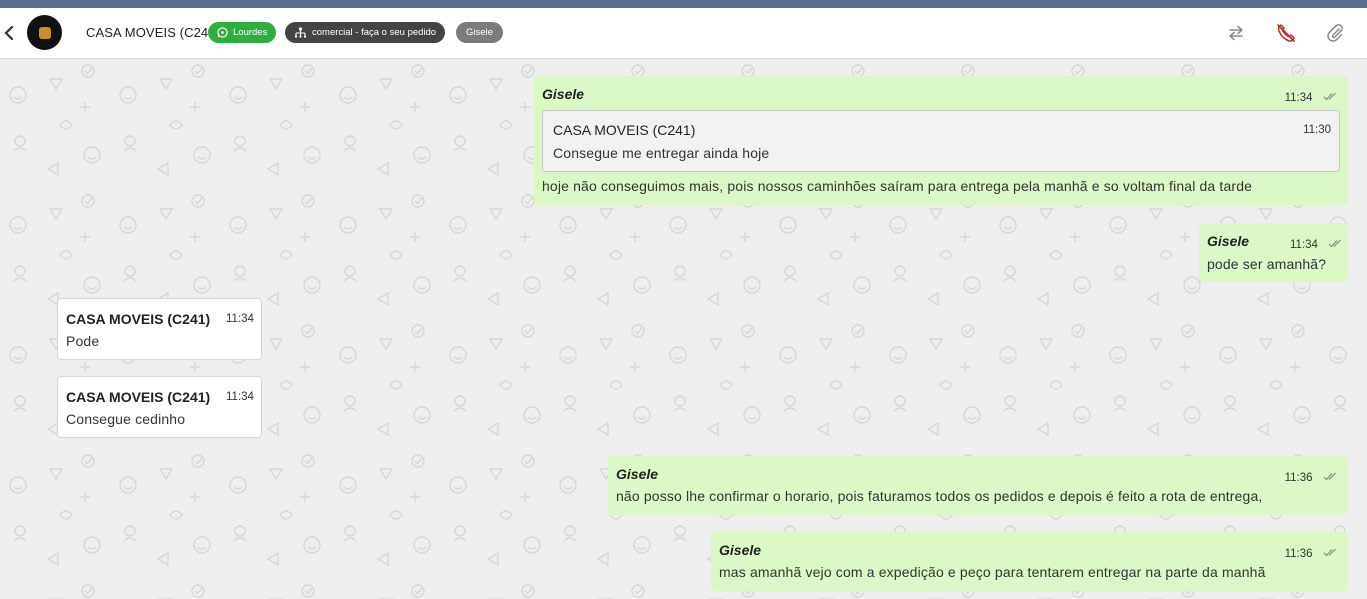  What do you see at coordinates (222, 32) in the screenshot?
I see `whatsapp-icon` at bounding box center [222, 32].